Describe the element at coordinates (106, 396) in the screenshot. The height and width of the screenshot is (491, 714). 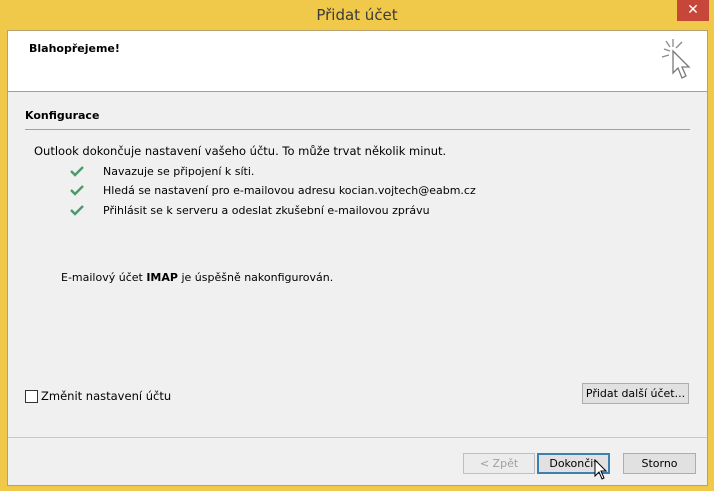
I see `change-settings-label: Změnit nastavení účtu` at that location.